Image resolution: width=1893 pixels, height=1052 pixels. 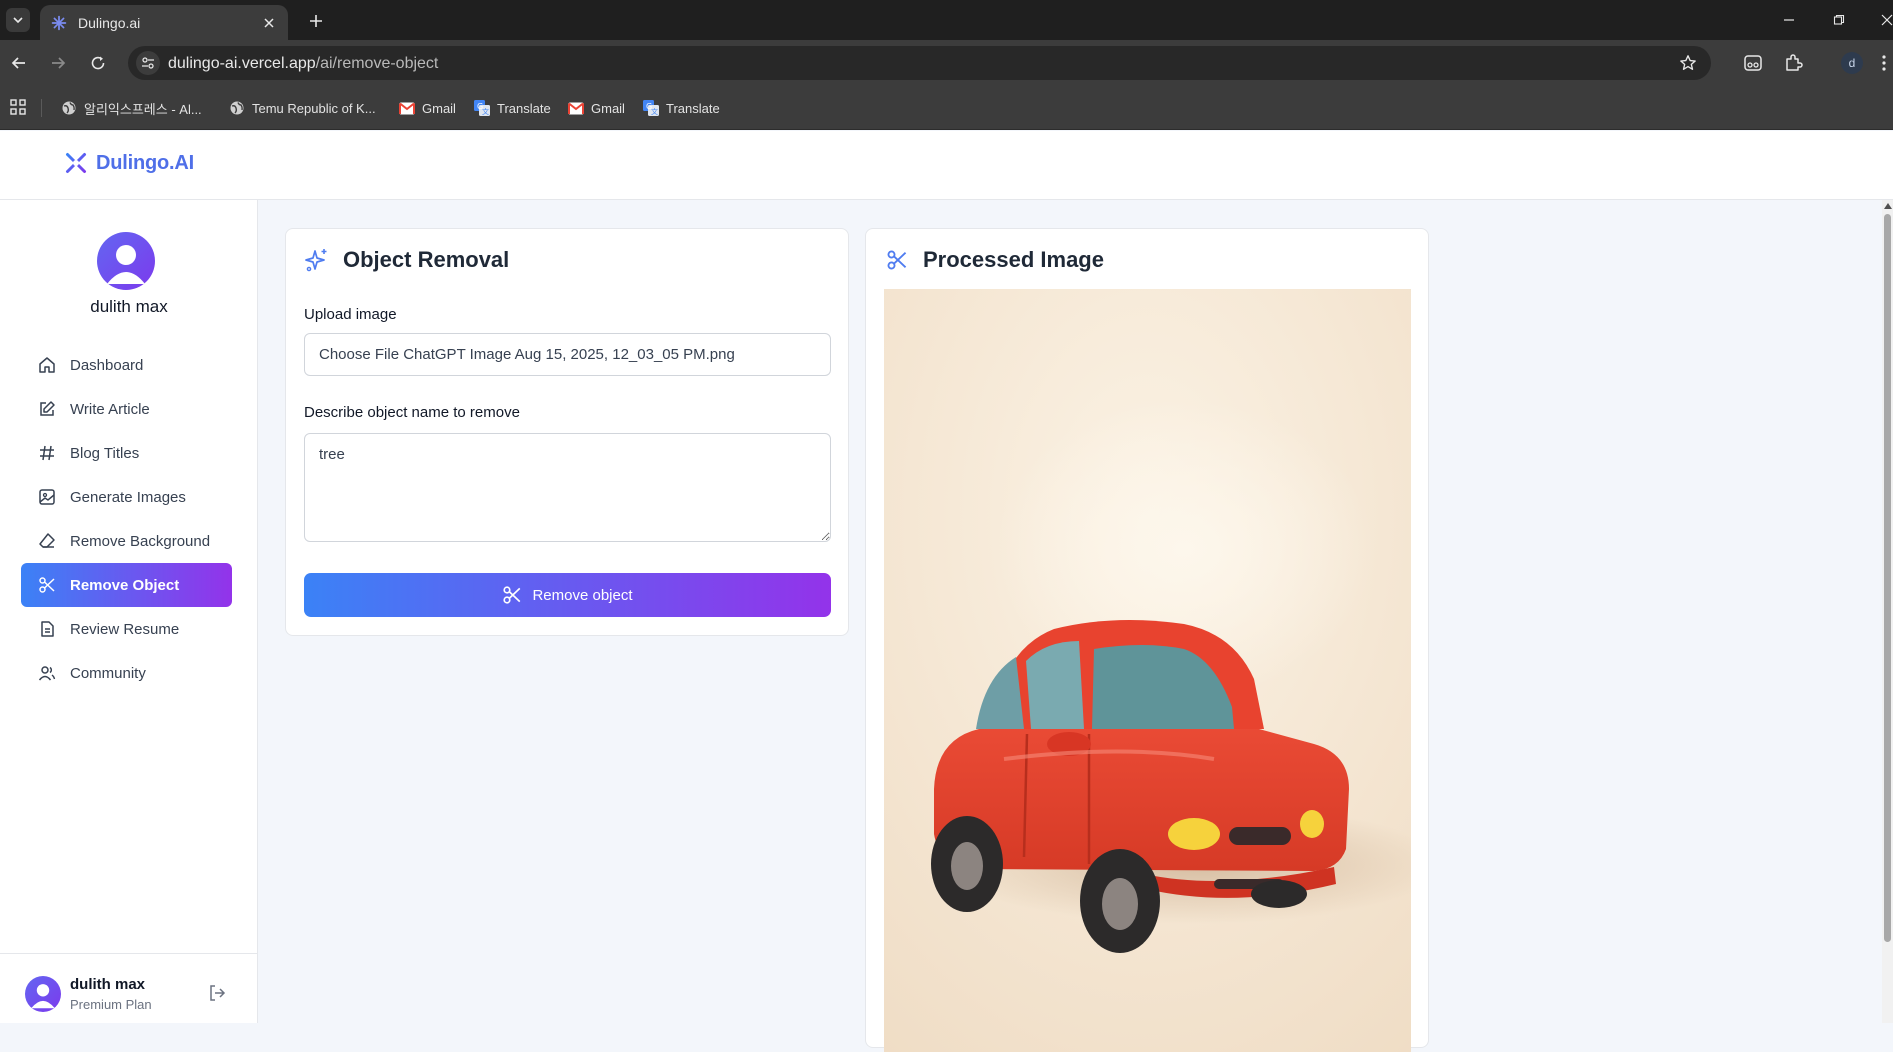 I want to click on sidebar-item-label: Generate Images, so click(x=128, y=497).